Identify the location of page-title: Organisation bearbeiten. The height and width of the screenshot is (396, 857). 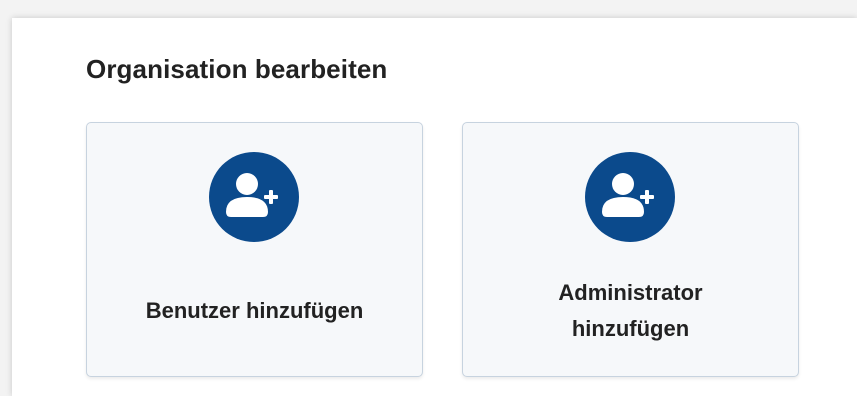
(237, 69).